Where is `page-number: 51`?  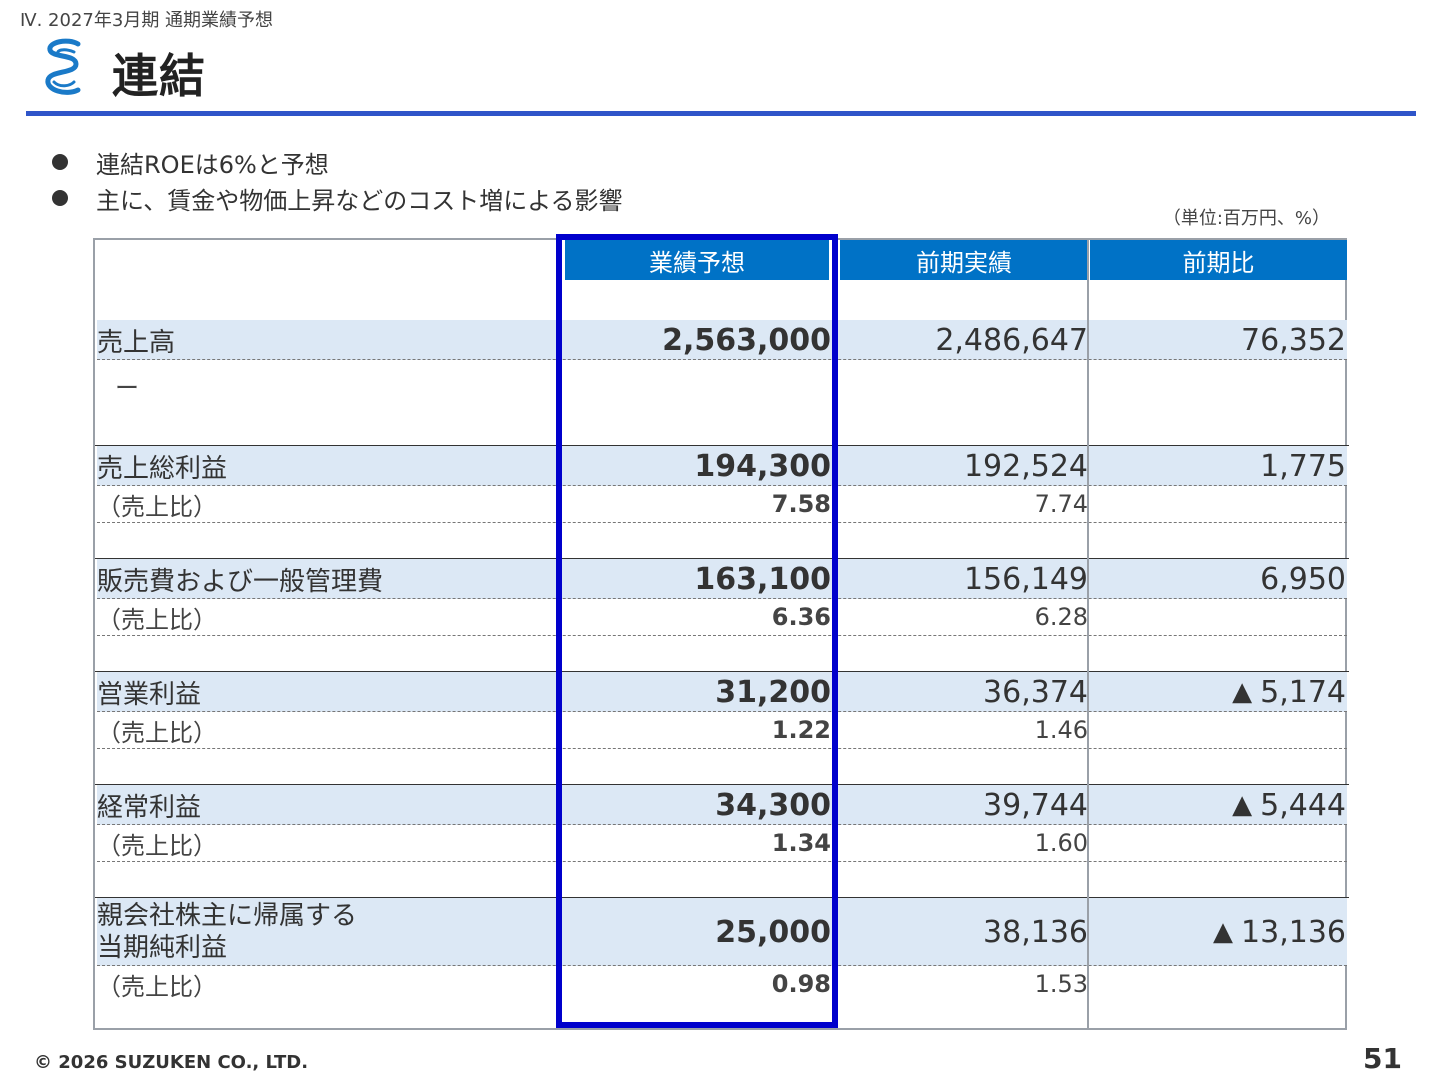
page-number: 51 is located at coordinates (1382, 1058).